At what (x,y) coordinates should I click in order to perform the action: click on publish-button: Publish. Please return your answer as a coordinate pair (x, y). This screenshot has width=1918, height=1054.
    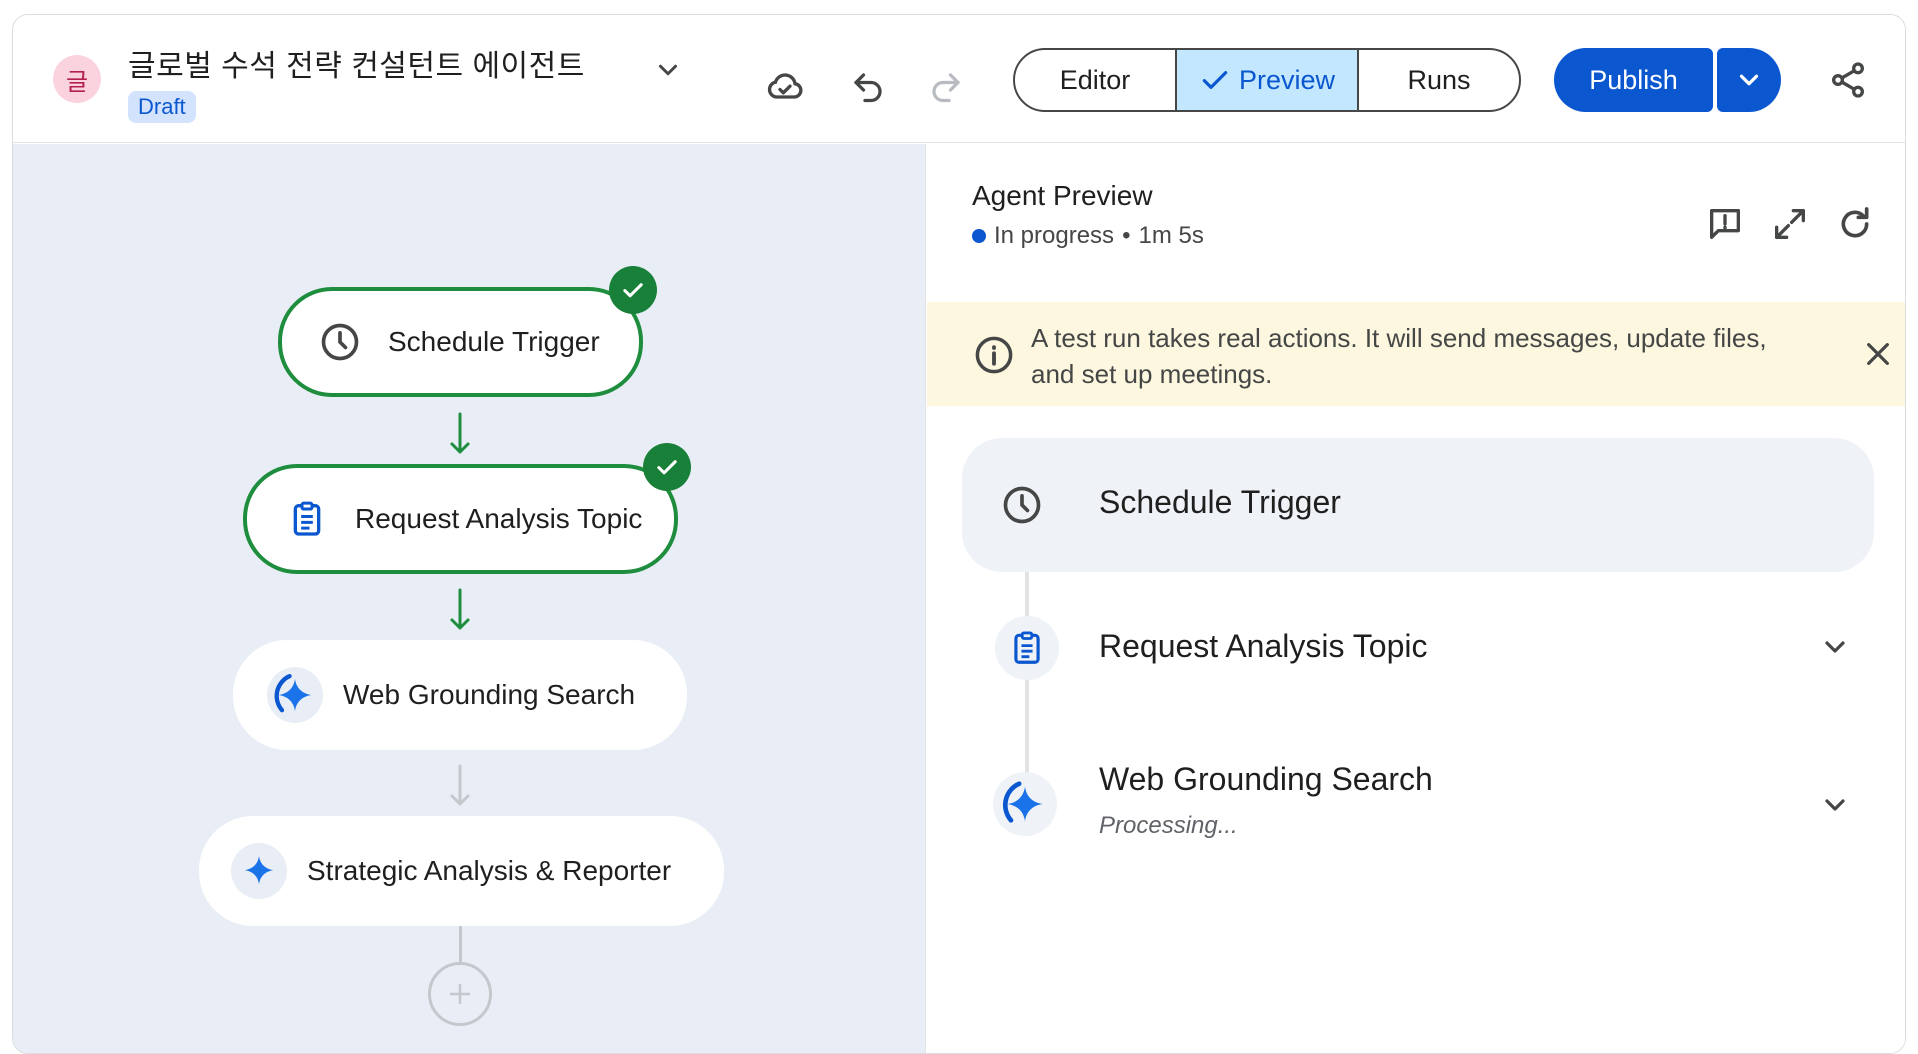
    Looking at the image, I should click on (1633, 80).